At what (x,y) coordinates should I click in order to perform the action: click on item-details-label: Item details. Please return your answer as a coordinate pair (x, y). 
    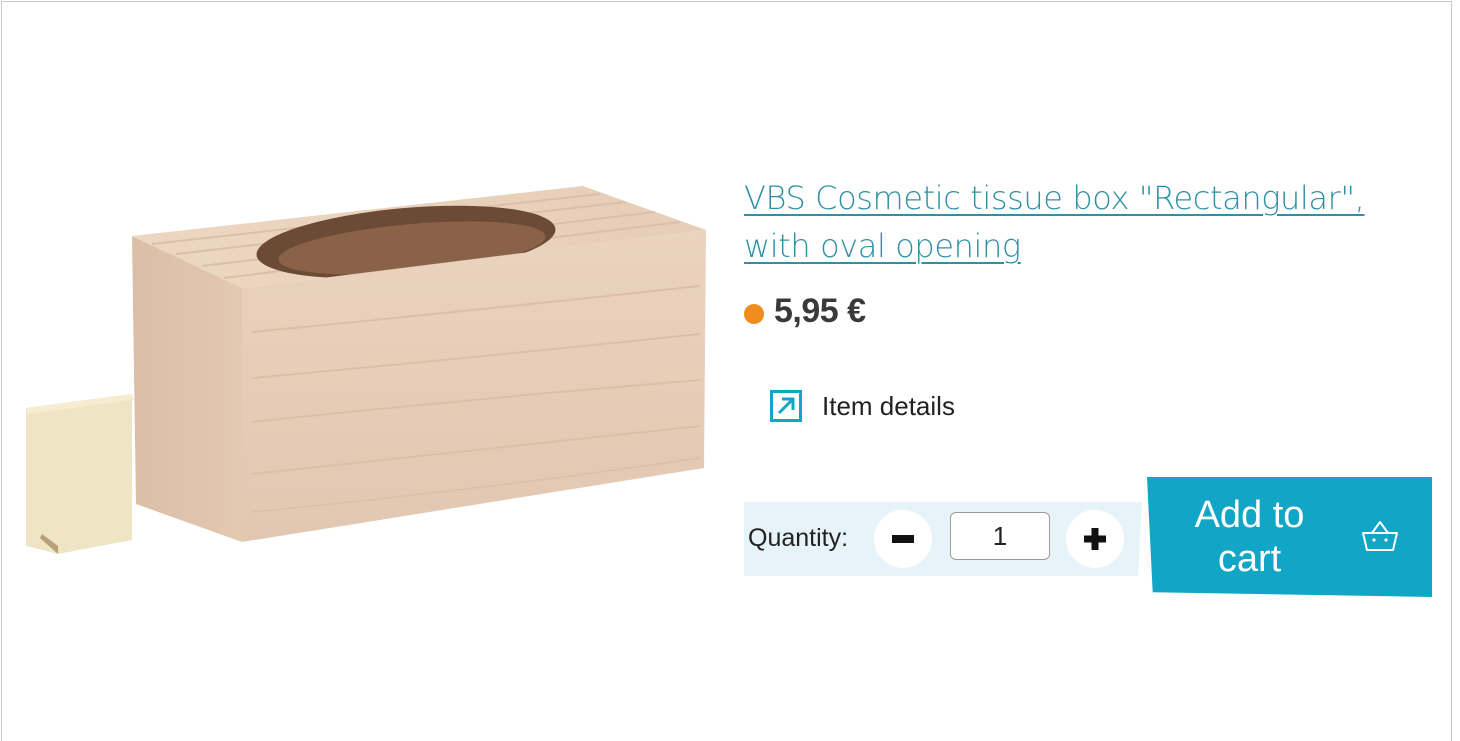
    Looking at the image, I should click on (888, 405).